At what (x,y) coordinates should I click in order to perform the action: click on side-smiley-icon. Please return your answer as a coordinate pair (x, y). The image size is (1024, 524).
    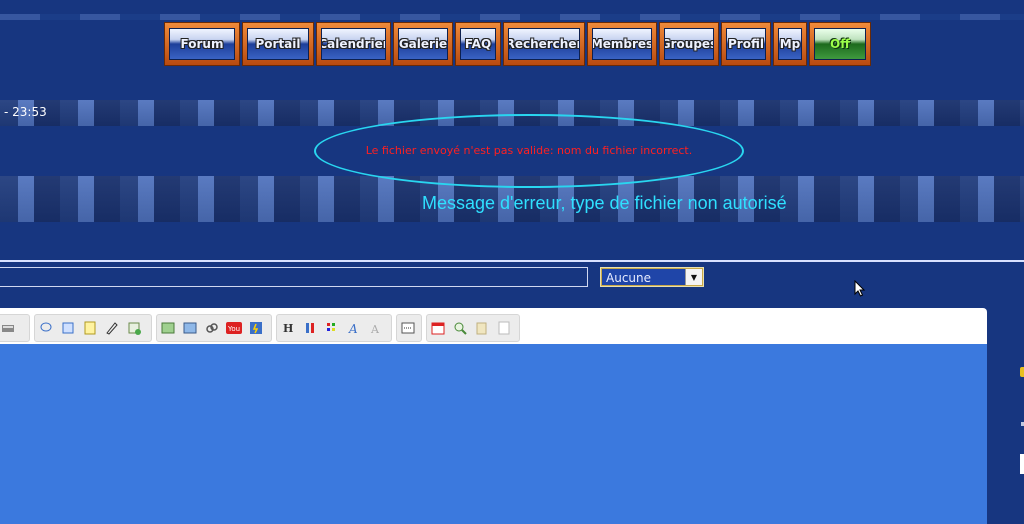
    Looking at the image, I should click on (1022, 372).